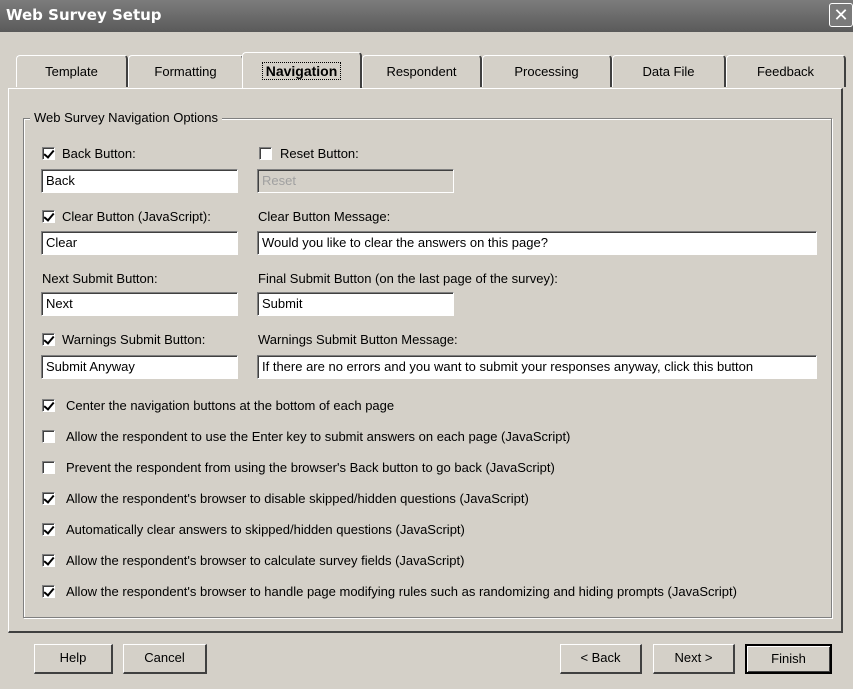  Describe the element at coordinates (99, 153) in the screenshot. I see `back-button-label: Back Button:` at that location.